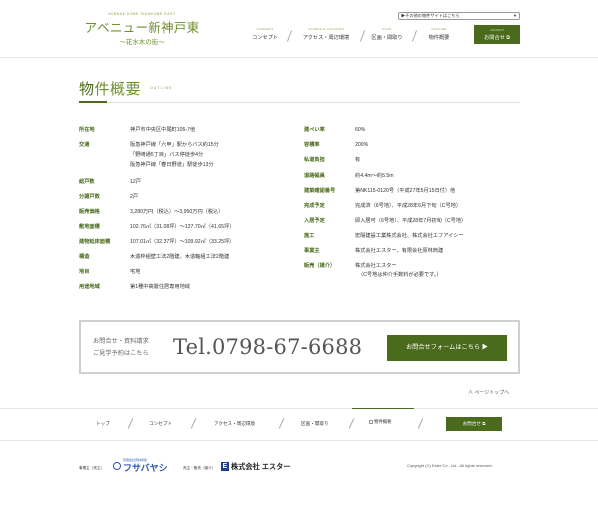 This screenshot has height=509, width=598. What do you see at coordinates (103, 424) in the screenshot?
I see `footer-nav-top: トップ` at bounding box center [103, 424].